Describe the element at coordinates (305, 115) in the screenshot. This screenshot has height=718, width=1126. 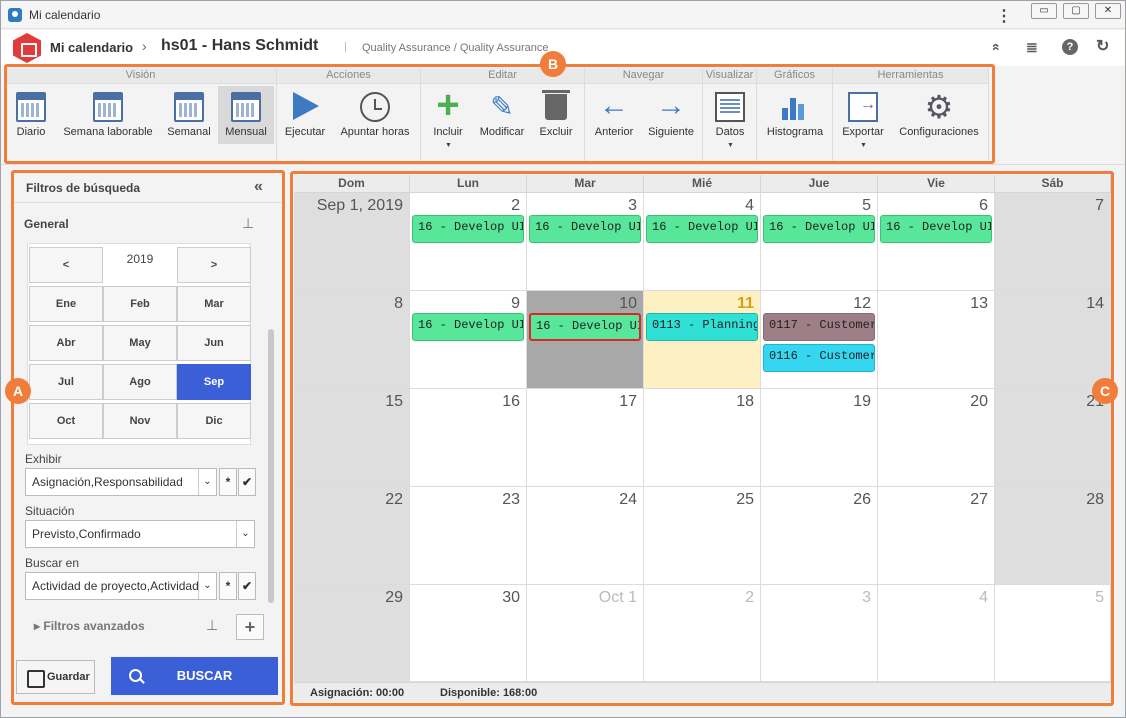
I see `ejecutar-button: Ejecutar` at that location.